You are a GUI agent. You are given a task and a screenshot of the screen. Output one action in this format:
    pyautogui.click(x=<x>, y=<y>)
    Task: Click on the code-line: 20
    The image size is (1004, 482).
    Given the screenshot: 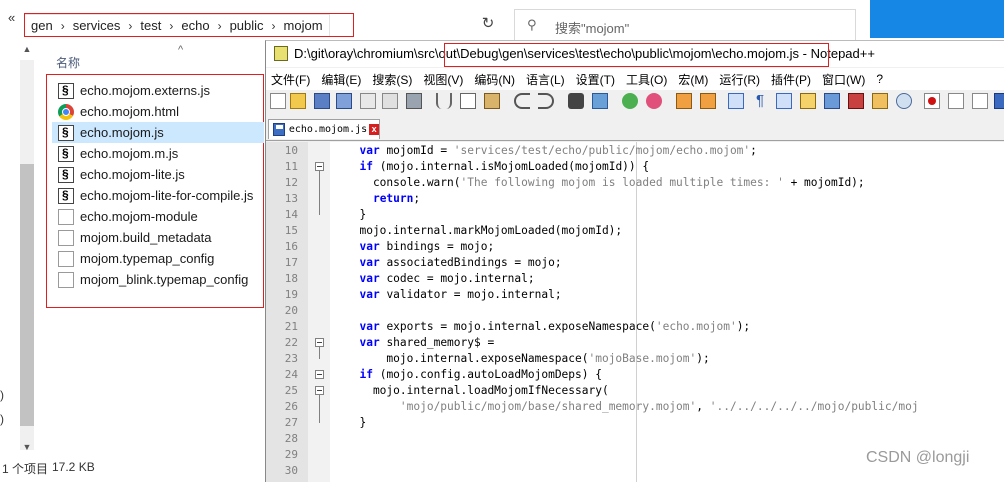 What is the action you would take?
    pyautogui.click(x=635, y=311)
    